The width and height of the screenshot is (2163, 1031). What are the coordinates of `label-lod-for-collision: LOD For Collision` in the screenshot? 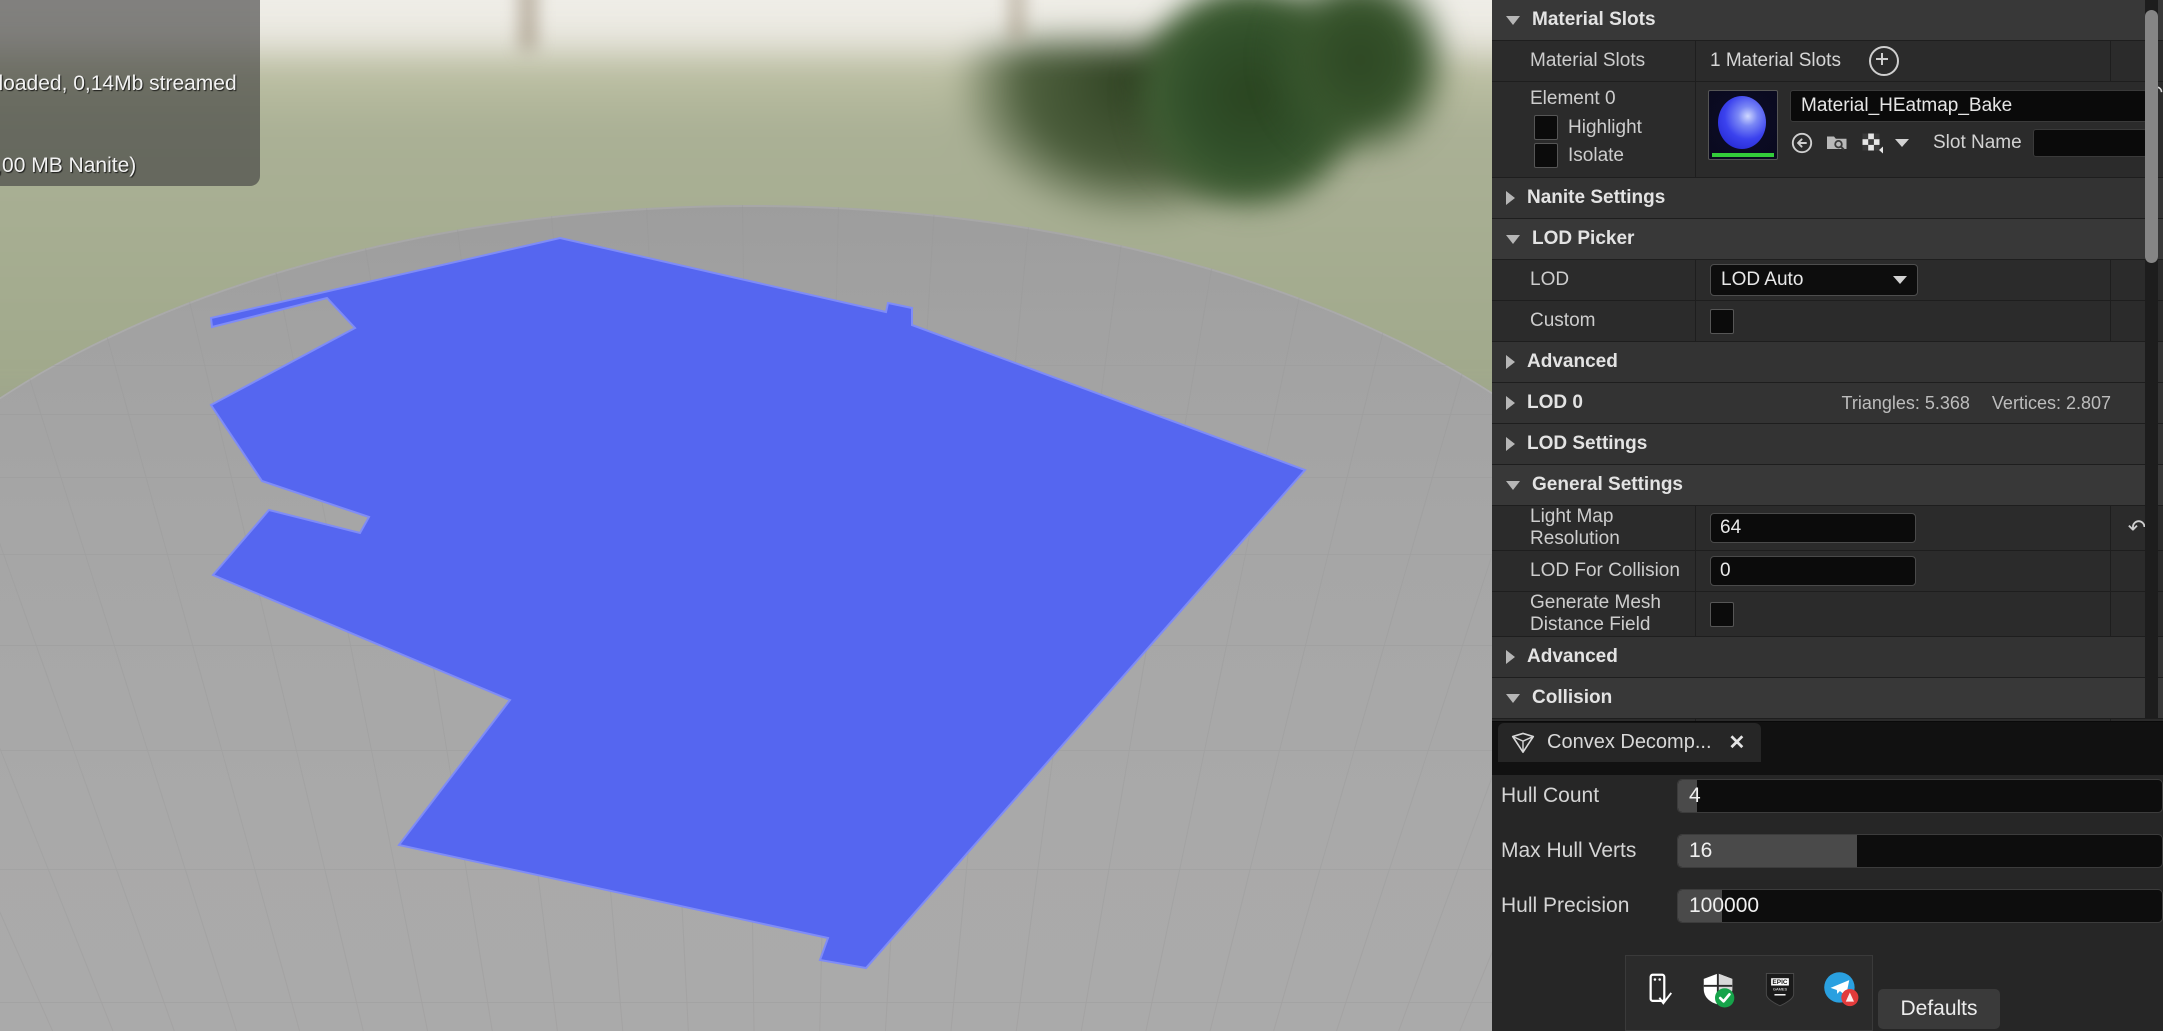 It's located at (1605, 570).